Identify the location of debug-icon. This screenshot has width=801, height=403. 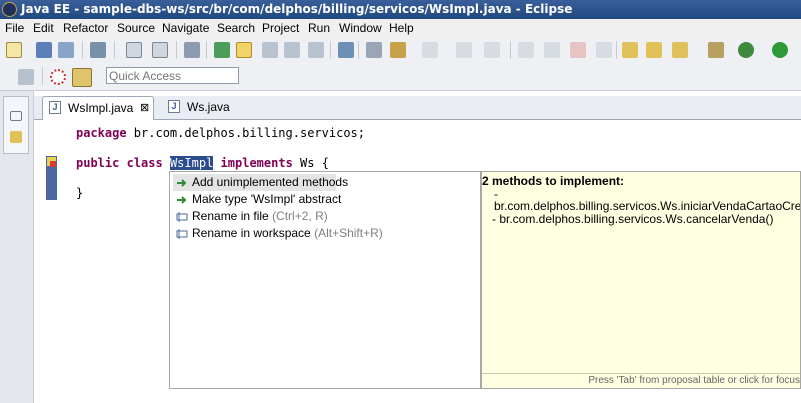
(746, 50).